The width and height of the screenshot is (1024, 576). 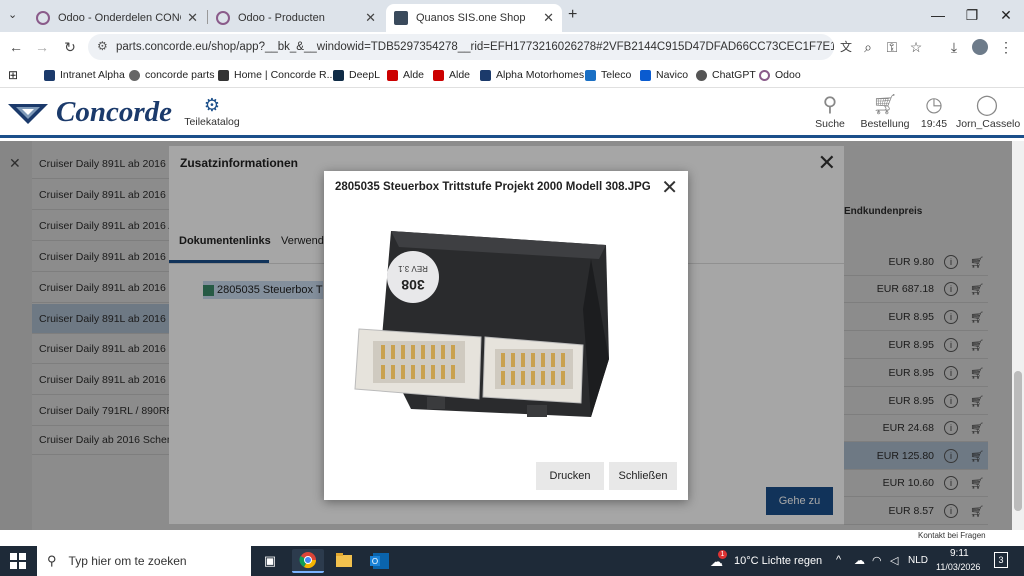 What do you see at coordinates (572, 15) in the screenshot?
I see `new-tab-button: +` at bounding box center [572, 15].